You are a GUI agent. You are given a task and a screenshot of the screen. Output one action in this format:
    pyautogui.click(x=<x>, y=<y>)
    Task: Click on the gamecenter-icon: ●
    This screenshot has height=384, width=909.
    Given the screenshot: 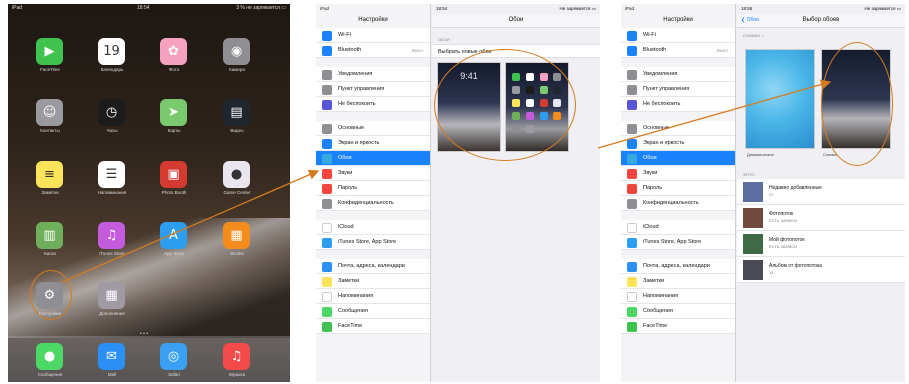 What is the action you would take?
    pyautogui.click(x=236, y=174)
    